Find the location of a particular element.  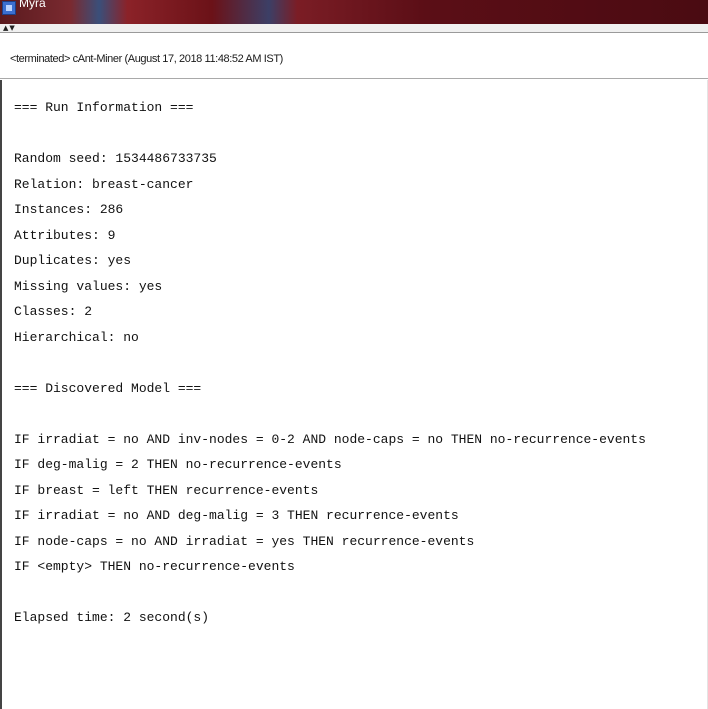

output-line: Missing values: yes is located at coordinates (88, 286).